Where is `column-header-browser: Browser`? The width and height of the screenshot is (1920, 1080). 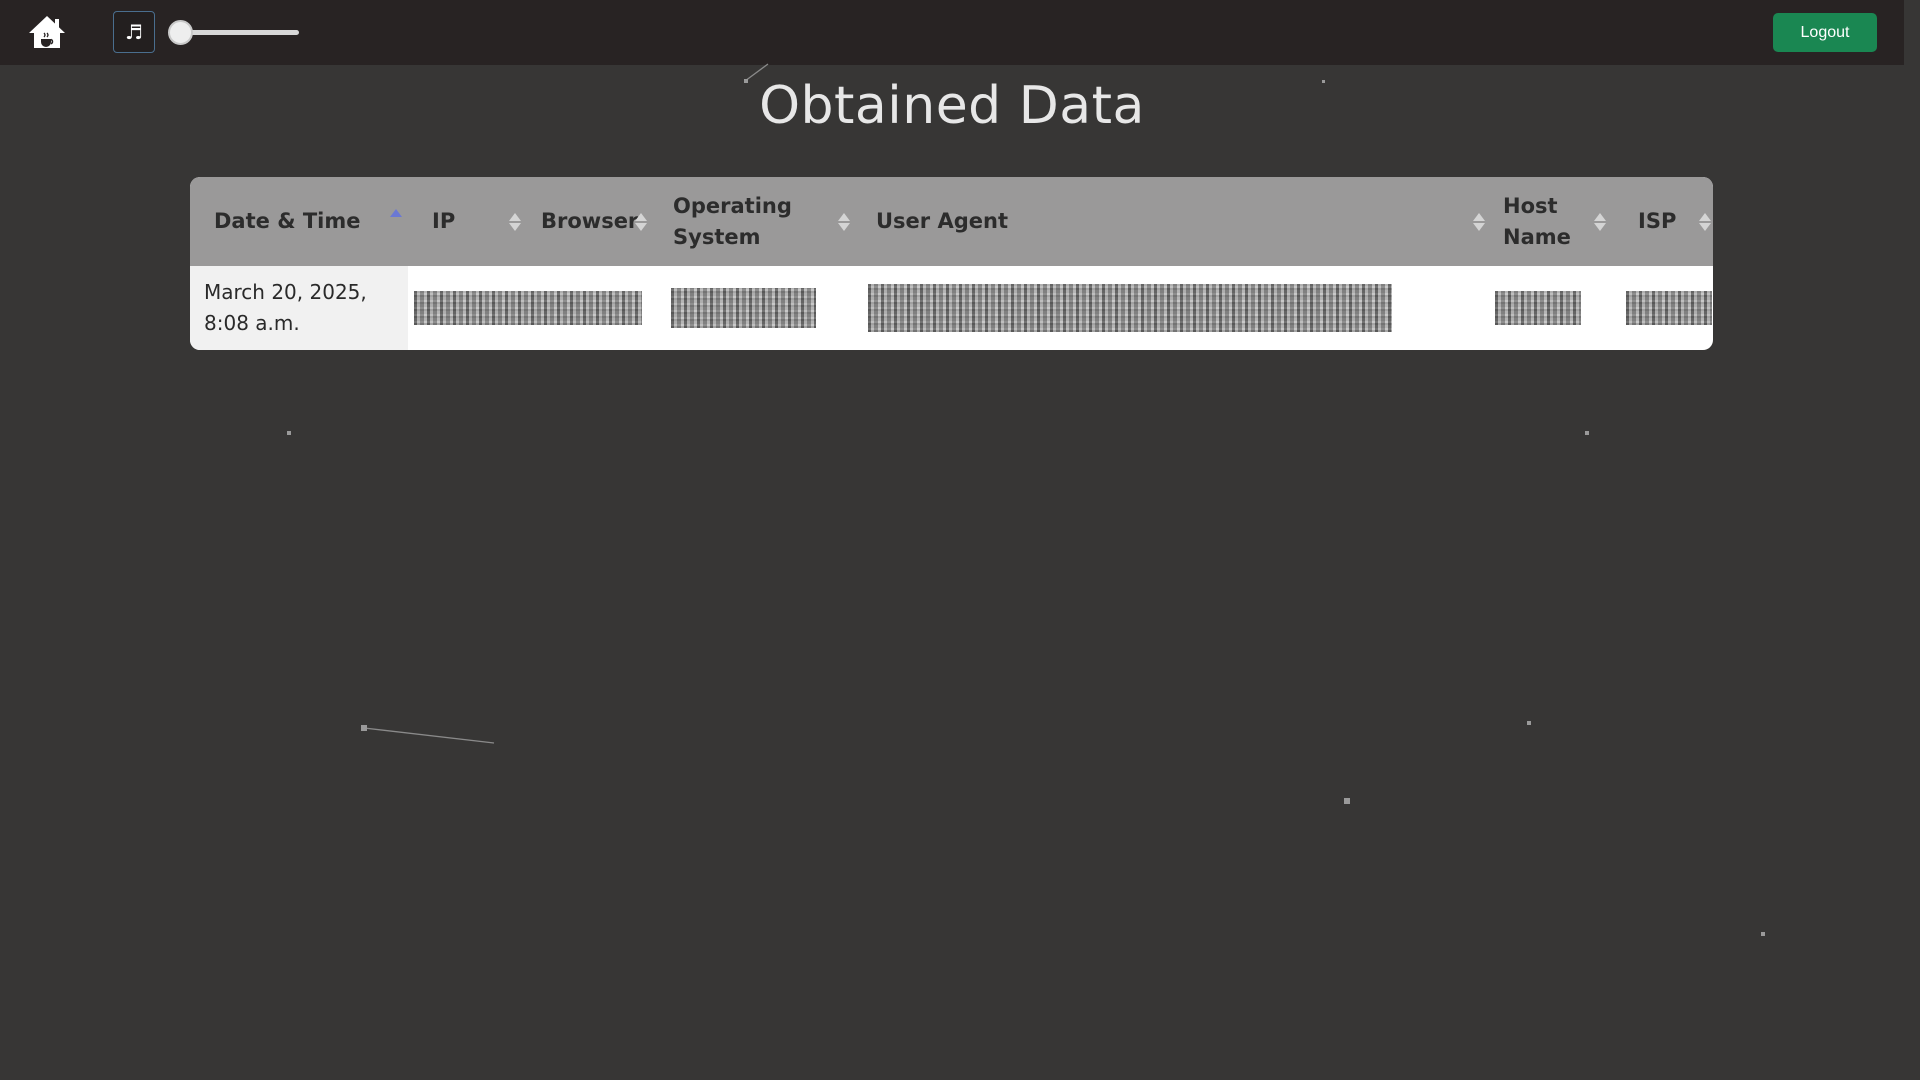 column-header-browser: Browser is located at coordinates (590, 221).